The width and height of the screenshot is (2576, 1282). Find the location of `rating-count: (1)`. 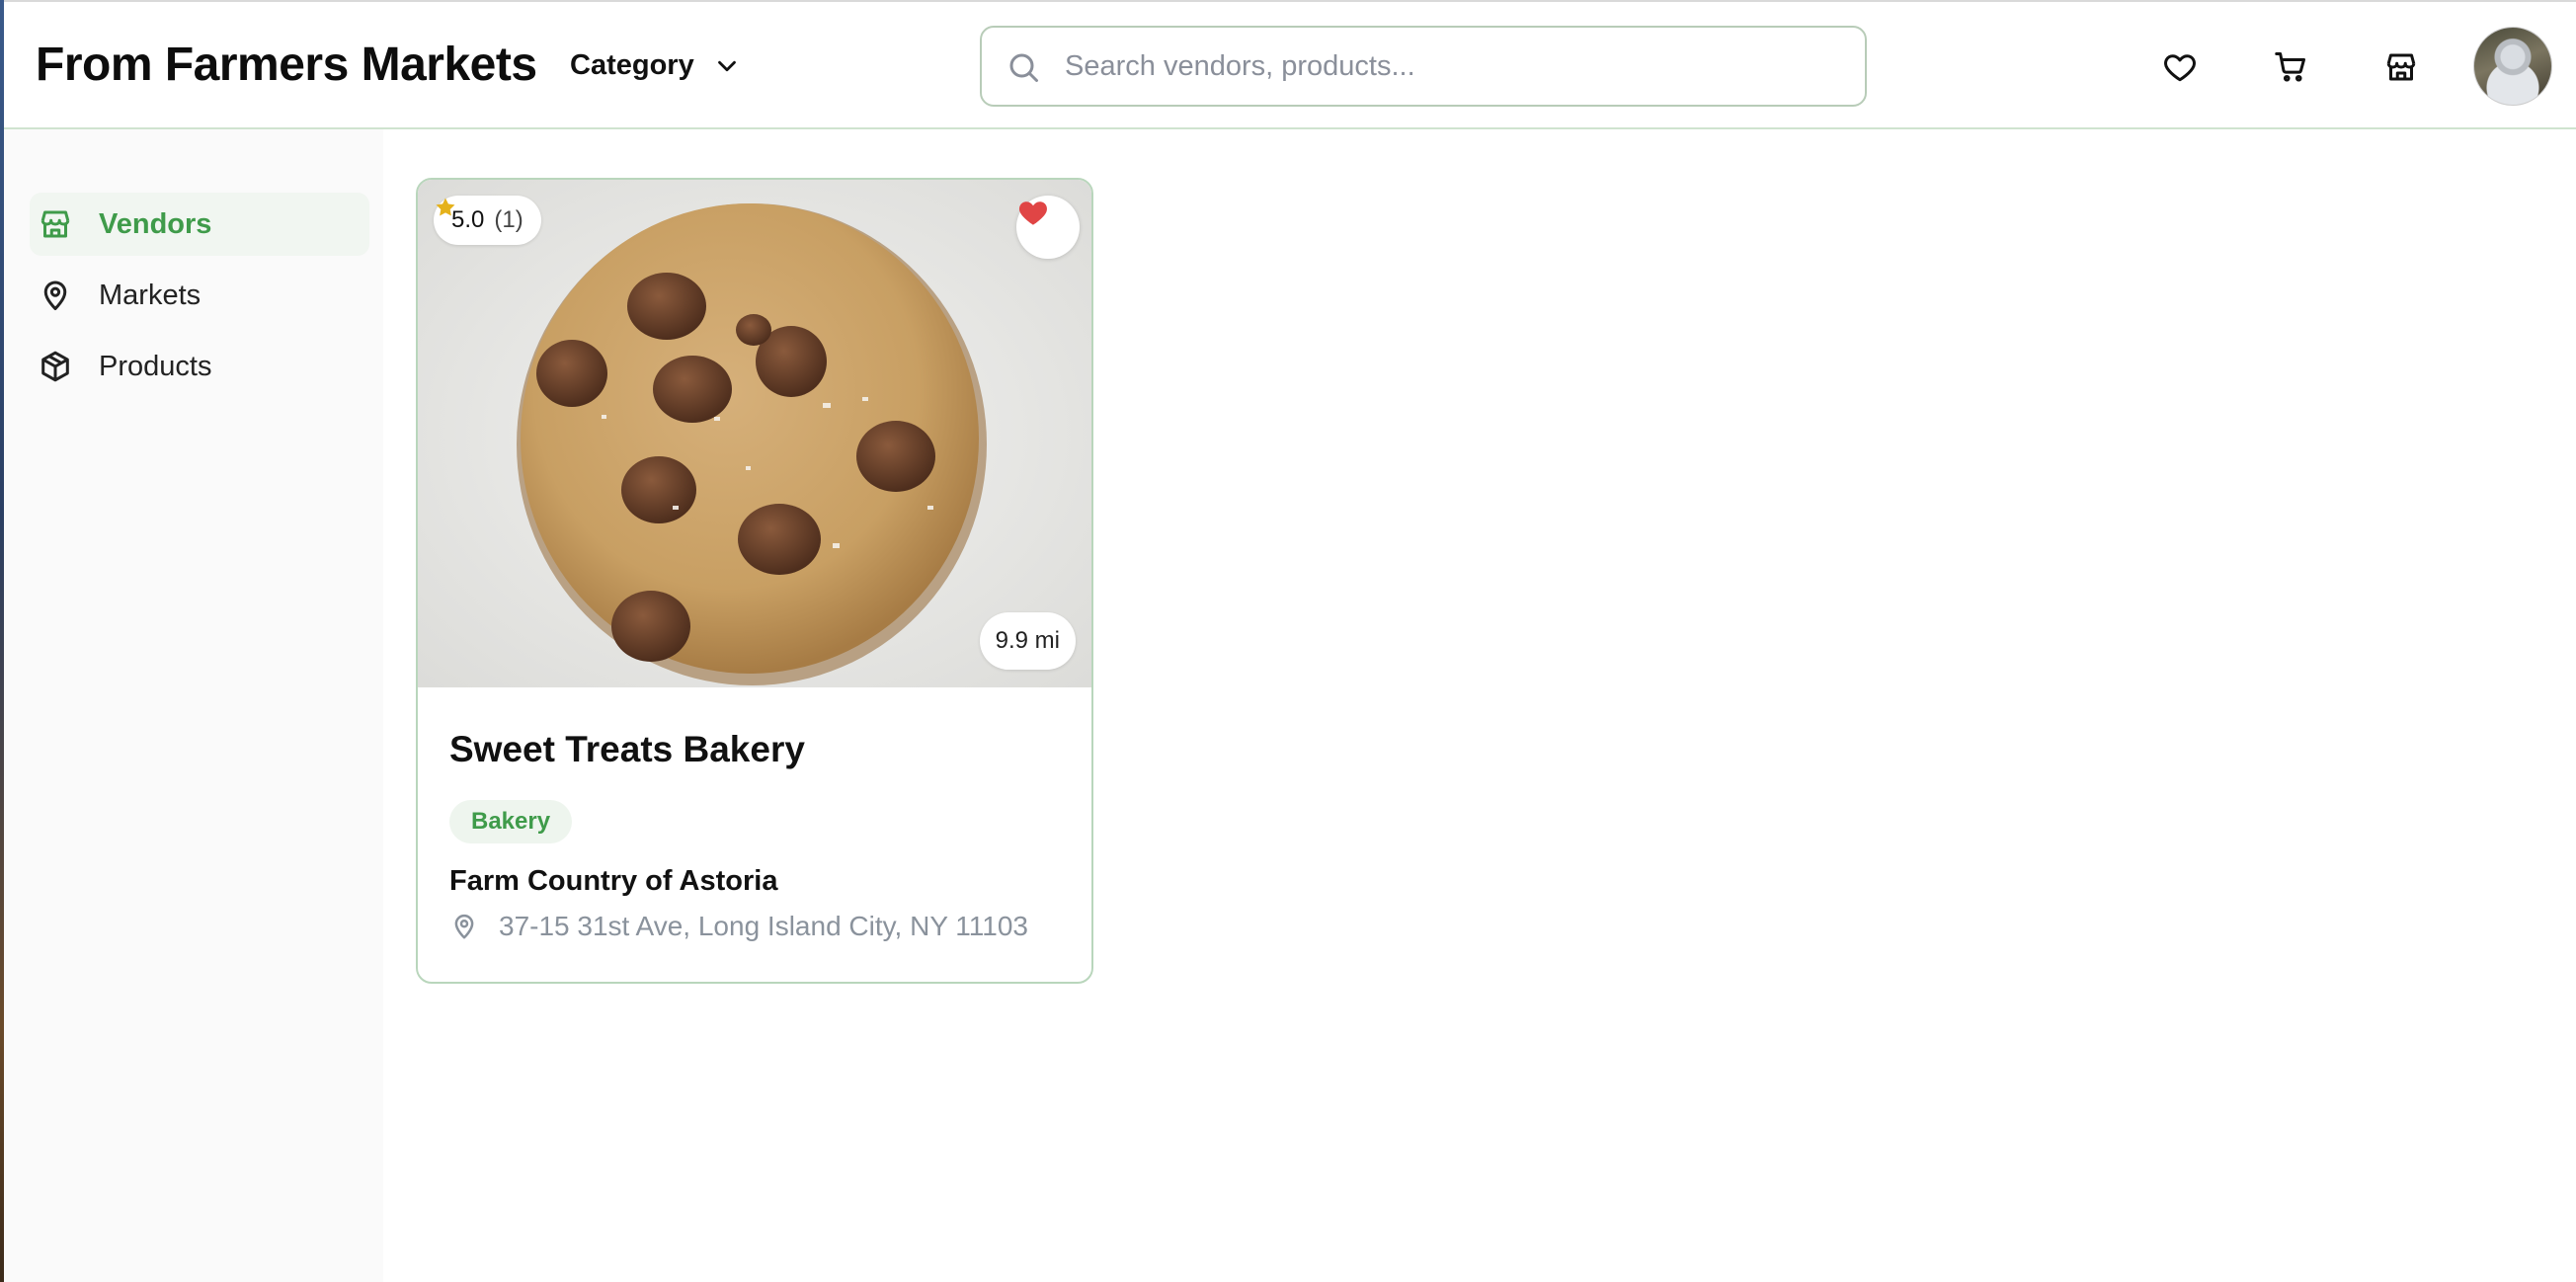

rating-count: (1) is located at coordinates (508, 219).